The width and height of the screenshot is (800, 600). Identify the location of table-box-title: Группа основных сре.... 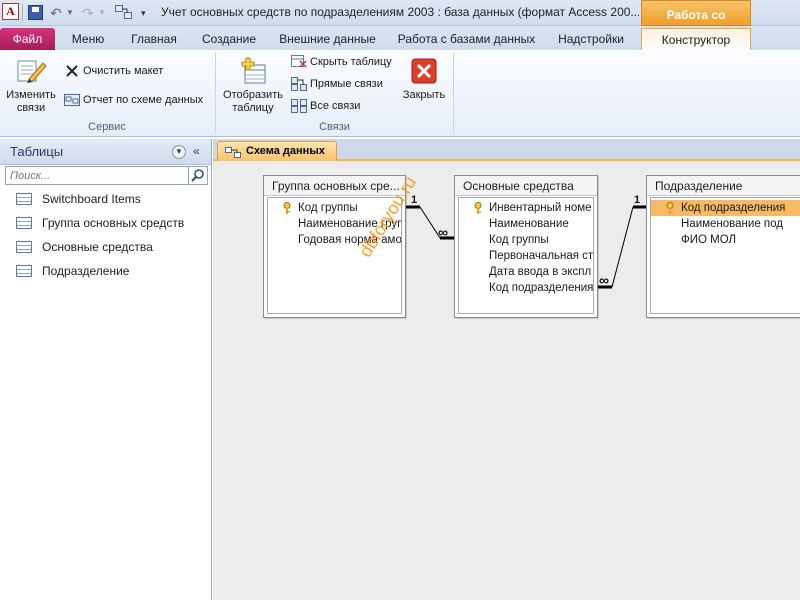
(334, 186).